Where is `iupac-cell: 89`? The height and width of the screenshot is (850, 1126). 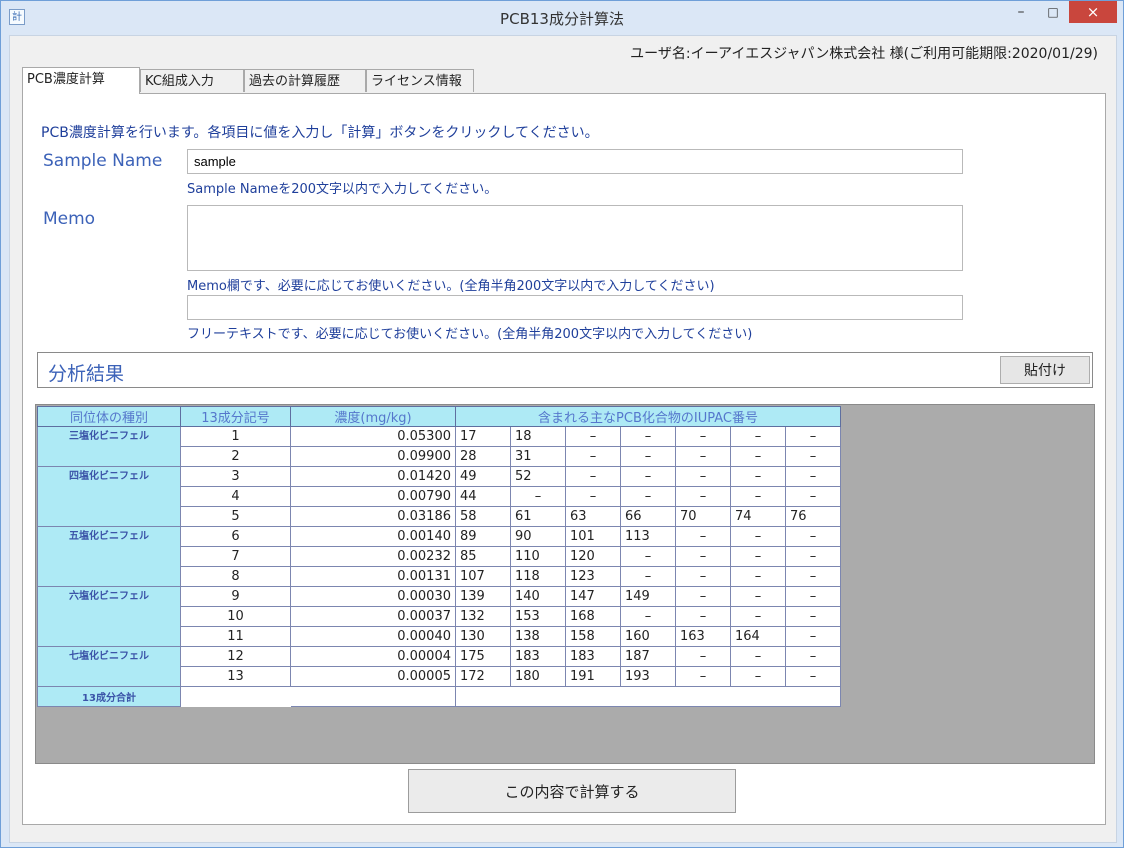
iupac-cell: 89 is located at coordinates (483, 536).